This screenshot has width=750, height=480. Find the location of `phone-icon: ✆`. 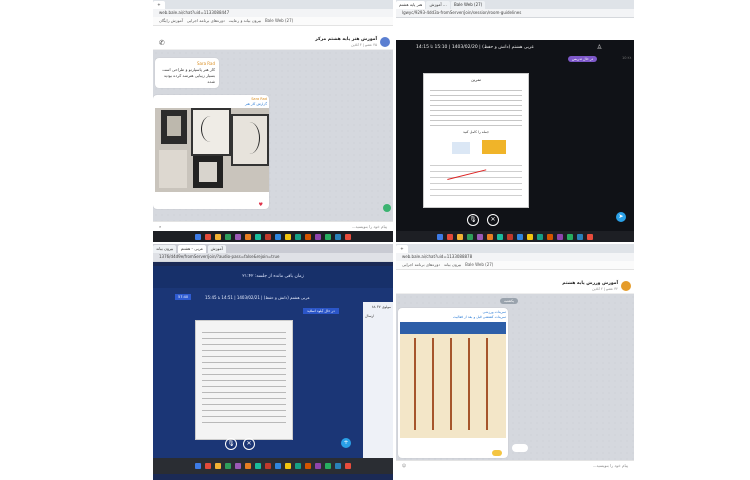

phone-icon: ✆ is located at coordinates (162, 43).